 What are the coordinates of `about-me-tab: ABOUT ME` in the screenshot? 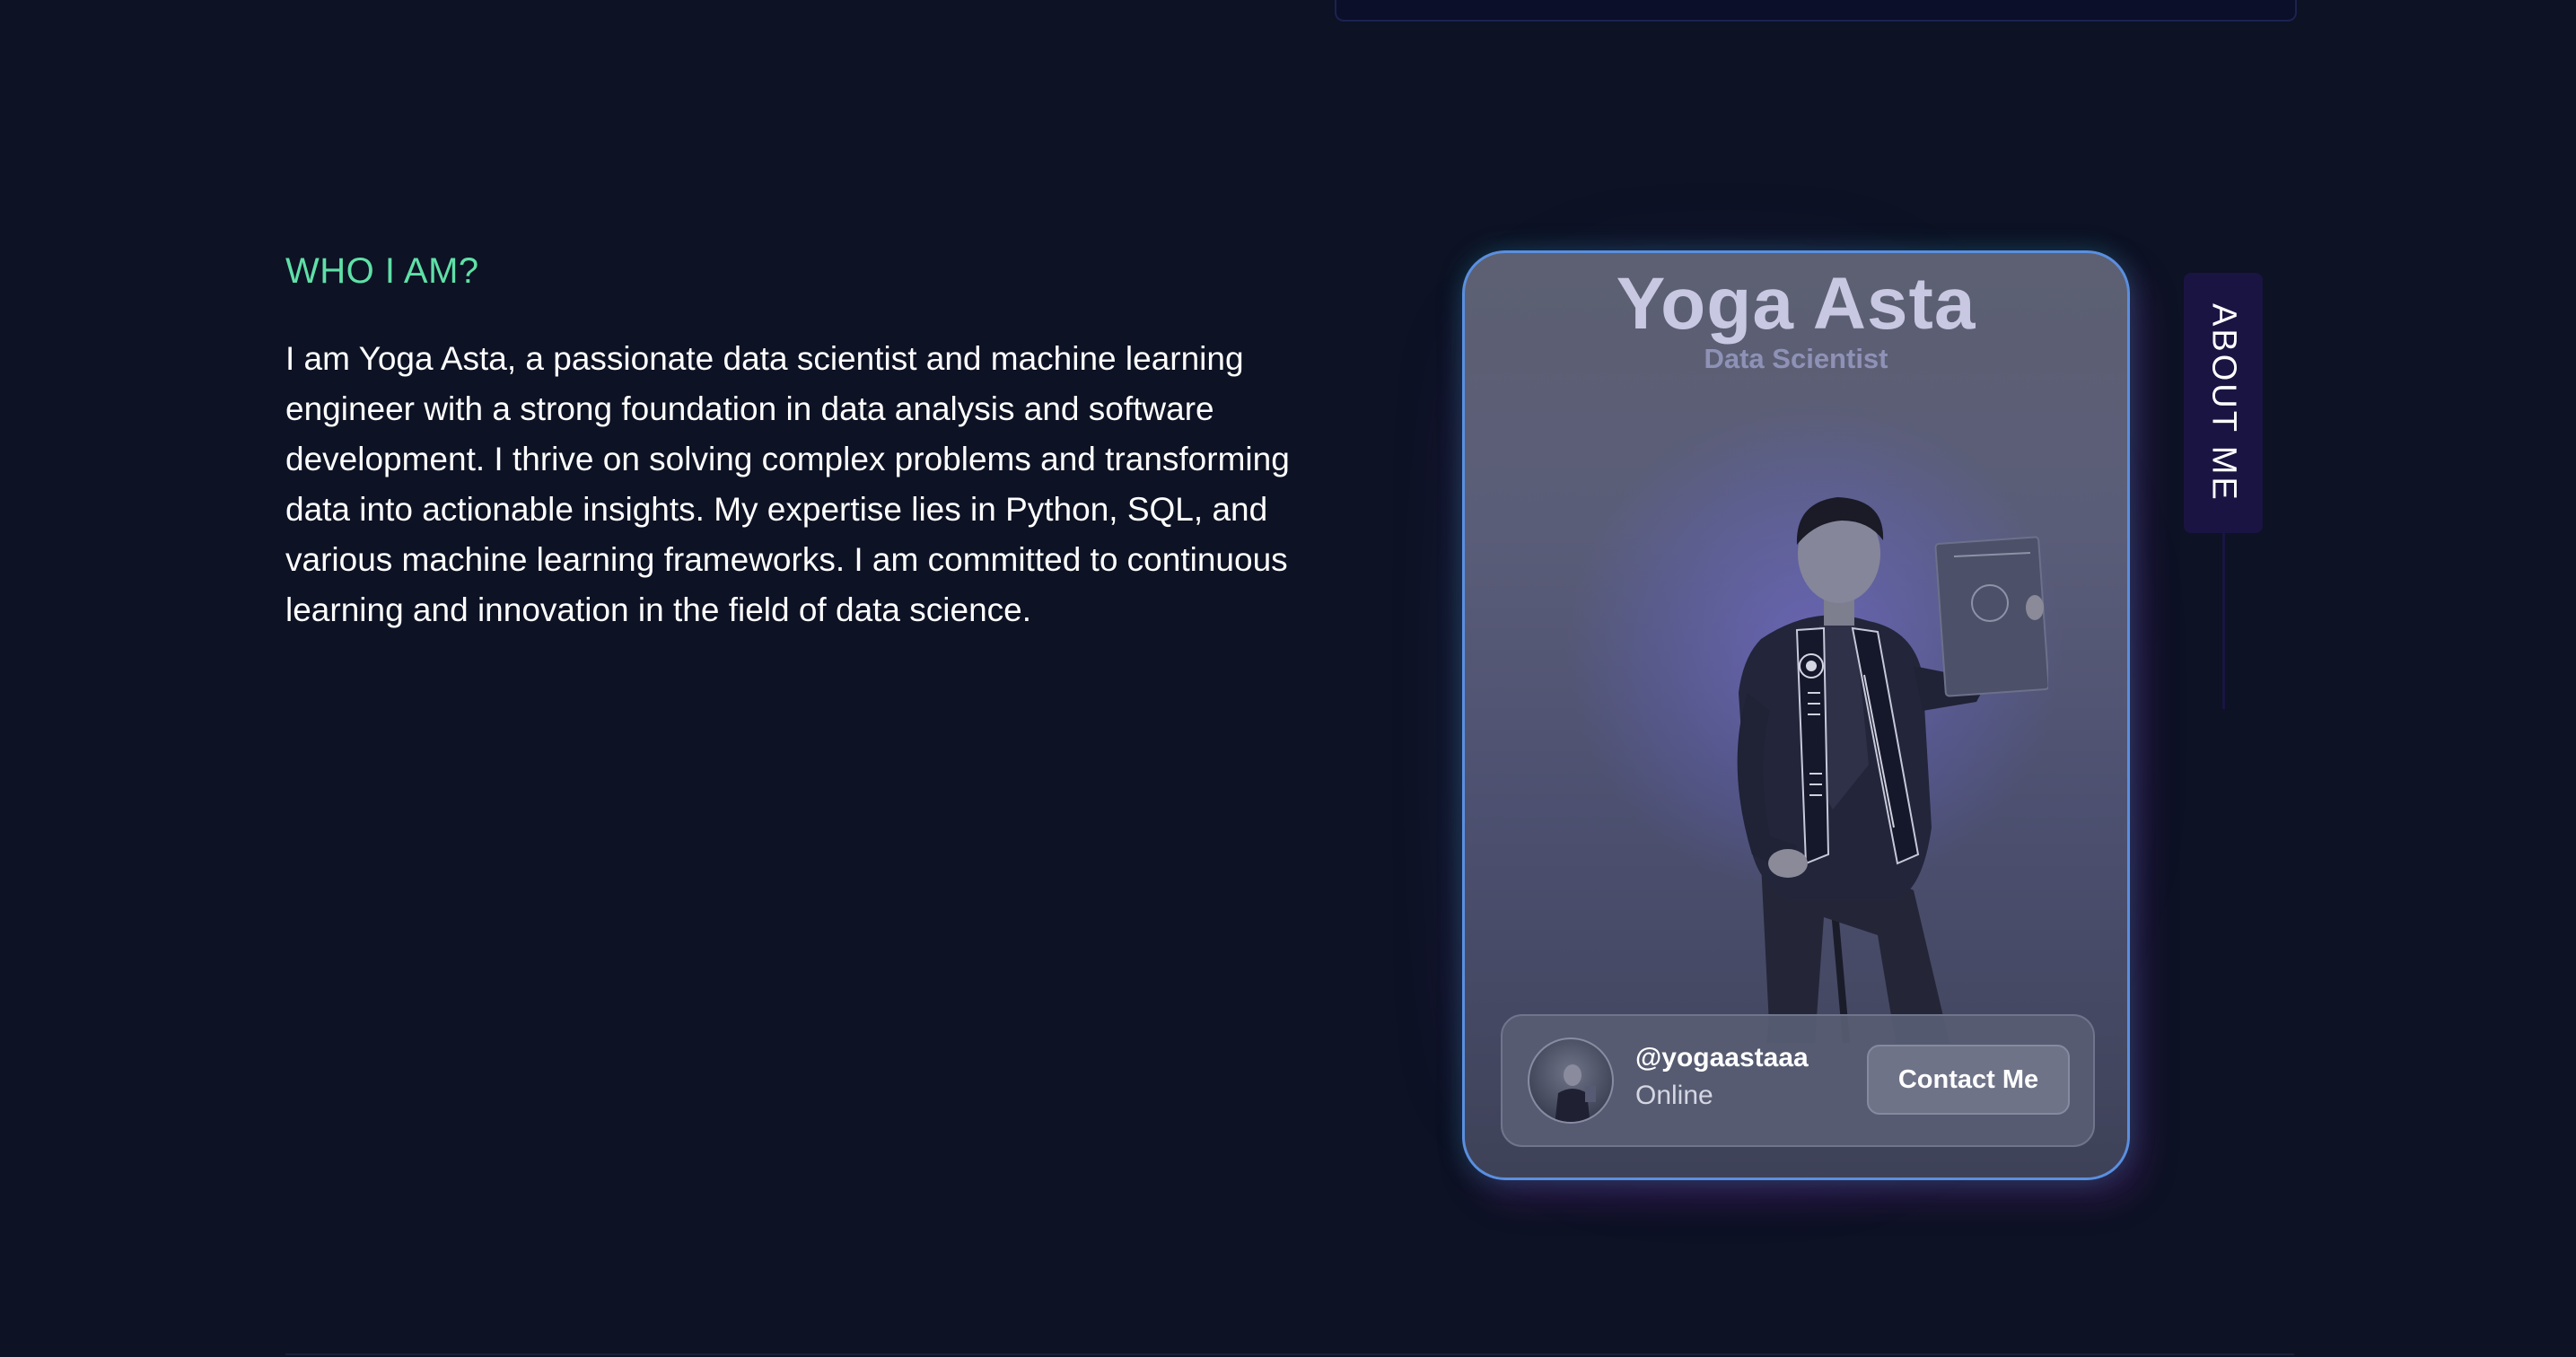 It's located at (2223, 403).